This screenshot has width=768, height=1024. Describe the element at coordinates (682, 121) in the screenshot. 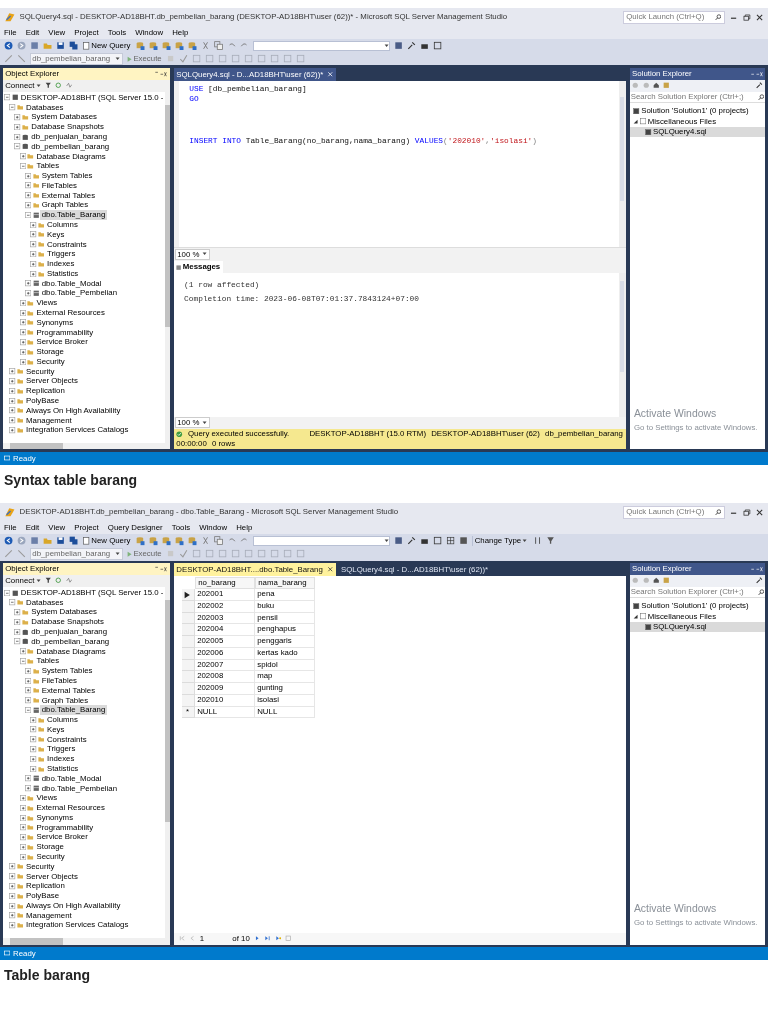

I see `tree-item: Miscellaneous Files` at that location.